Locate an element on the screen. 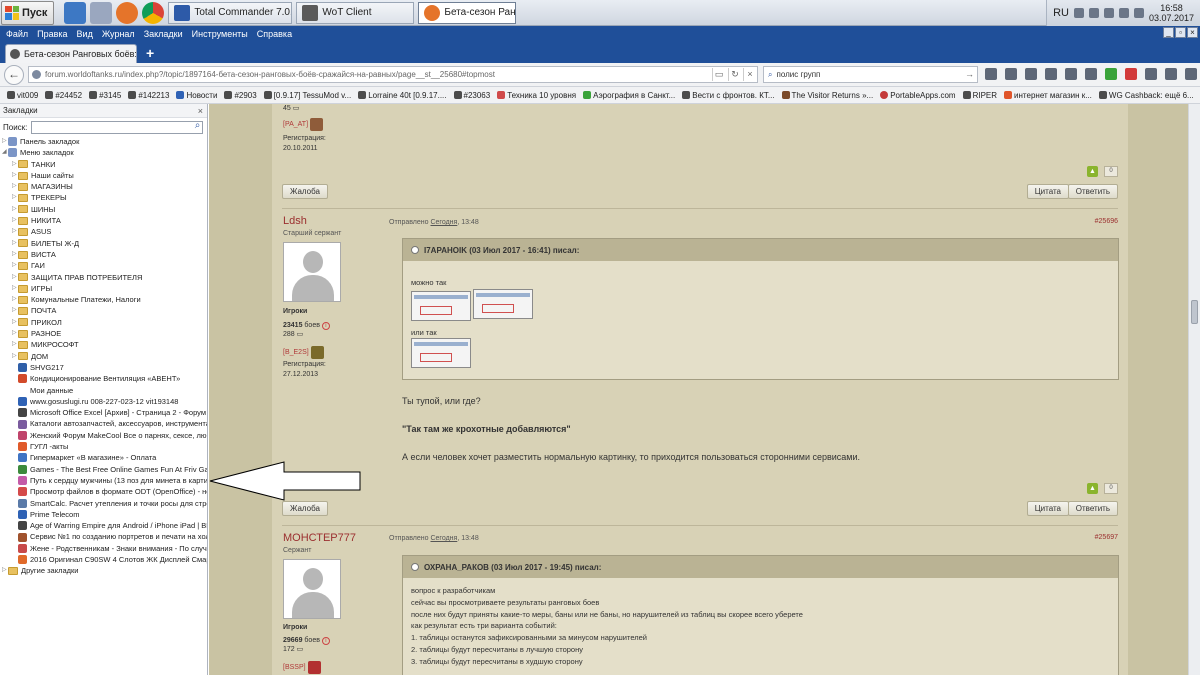  tree-folder: ▷ Наши сайты is located at coordinates (103, 175).